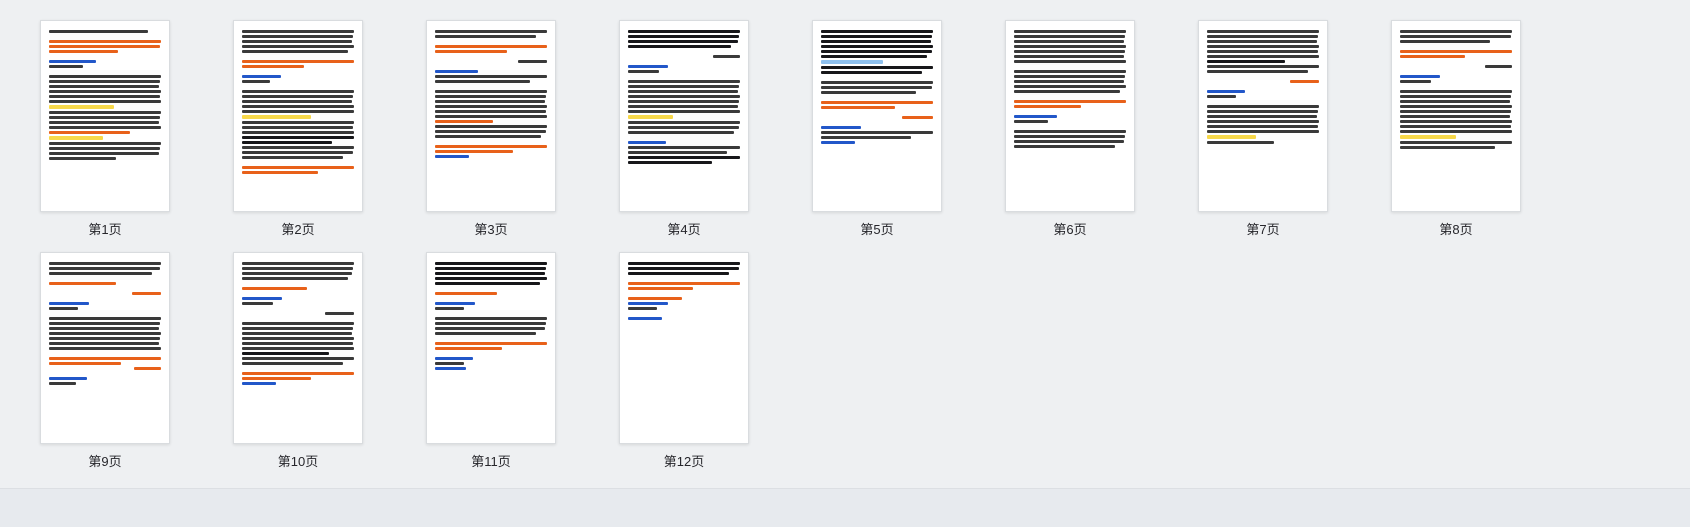 Image resolution: width=1690 pixels, height=527 pixels. Describe the element at coordinates (491, 461) in the screenshot. I see `page-label: 第11页` at that location.